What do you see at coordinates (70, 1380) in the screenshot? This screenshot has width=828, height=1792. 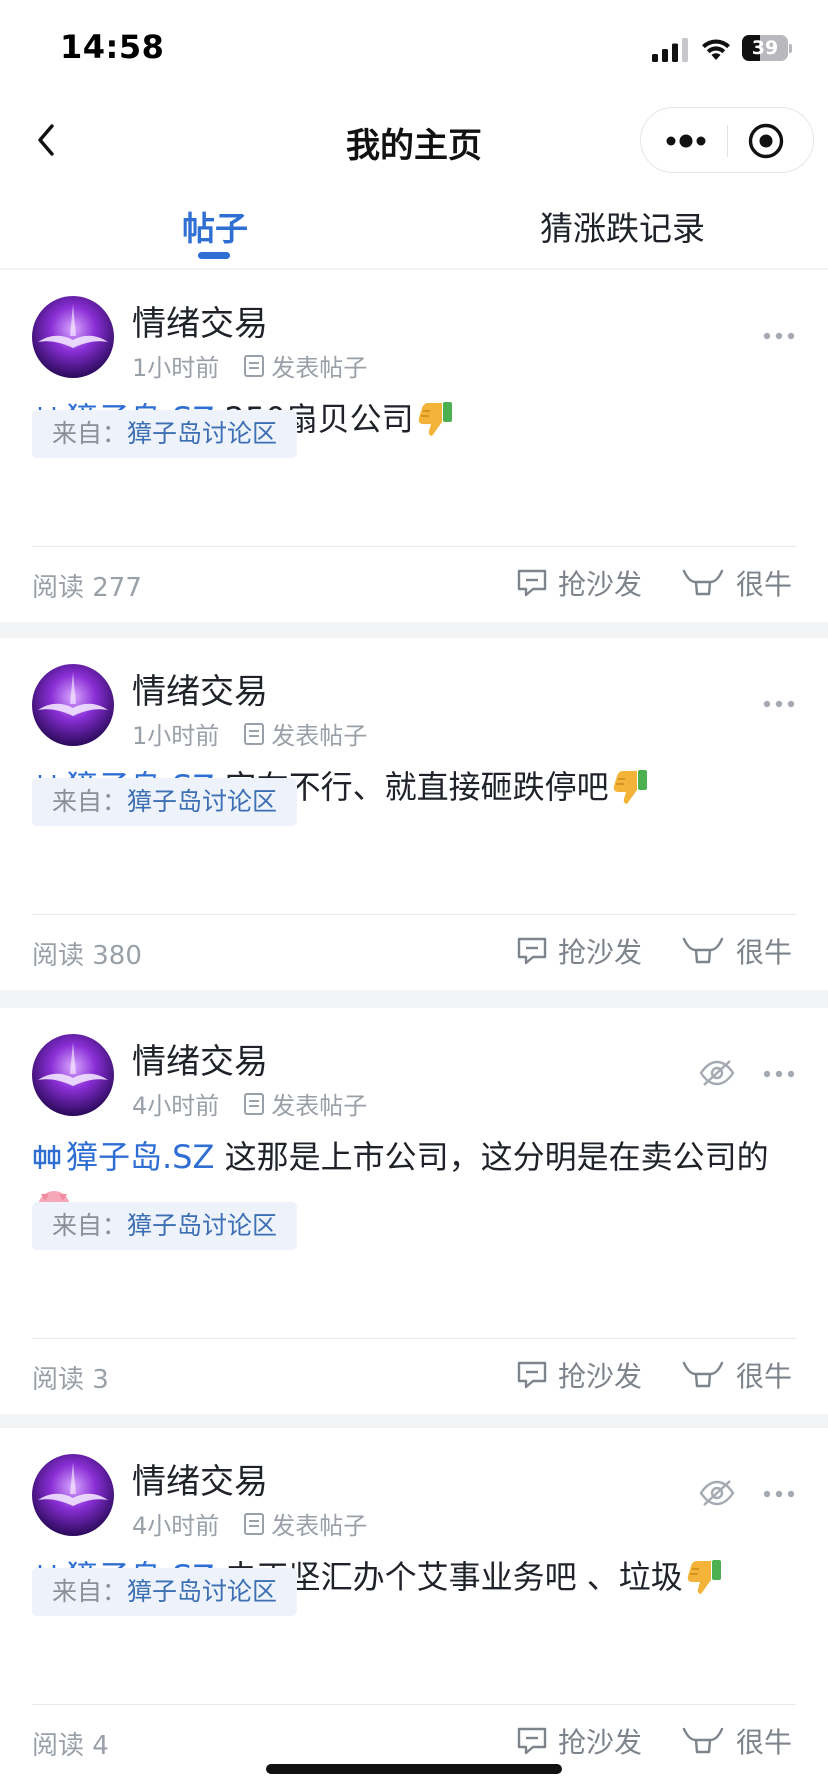 I see `read-count: 阅读 3` at bounding box center [70, 1380].